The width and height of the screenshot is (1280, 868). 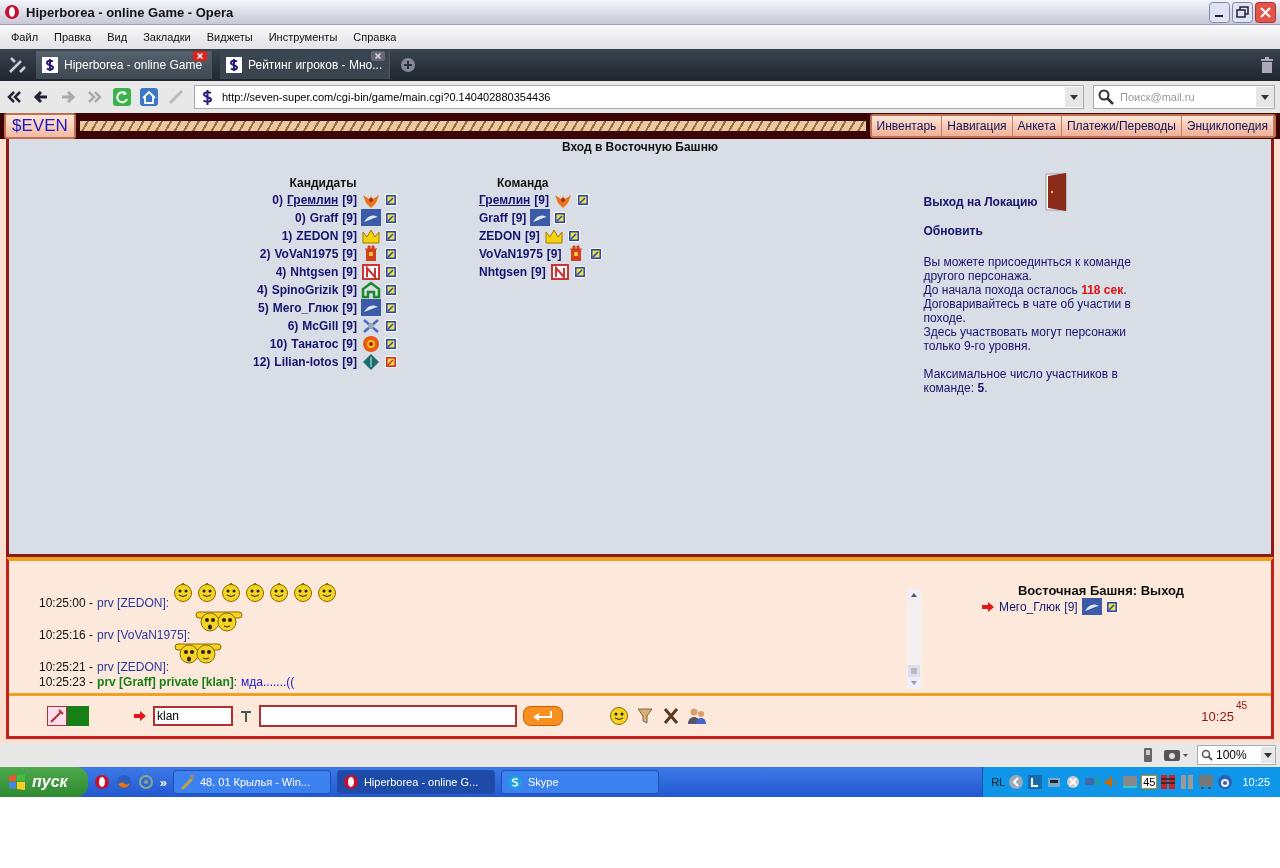 I want to click on restore-button, so click(x=1242, y=12).